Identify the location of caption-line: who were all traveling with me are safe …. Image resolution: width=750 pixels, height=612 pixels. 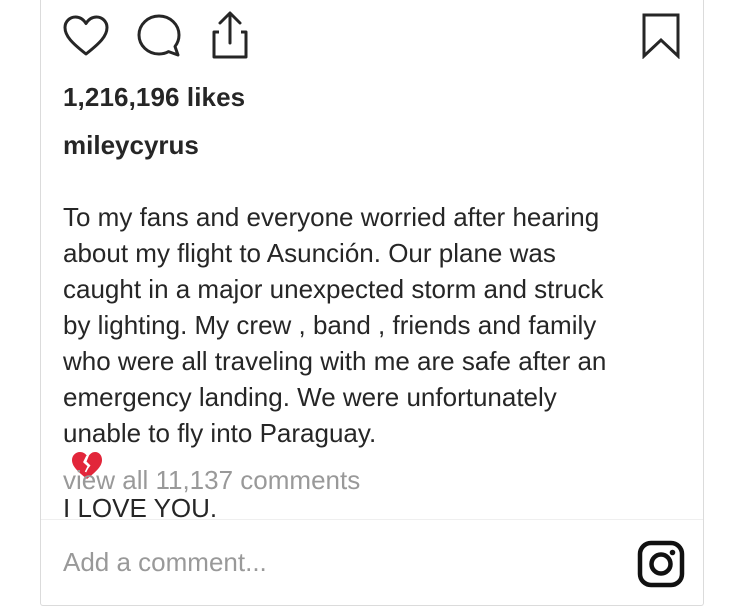
(335, 361).